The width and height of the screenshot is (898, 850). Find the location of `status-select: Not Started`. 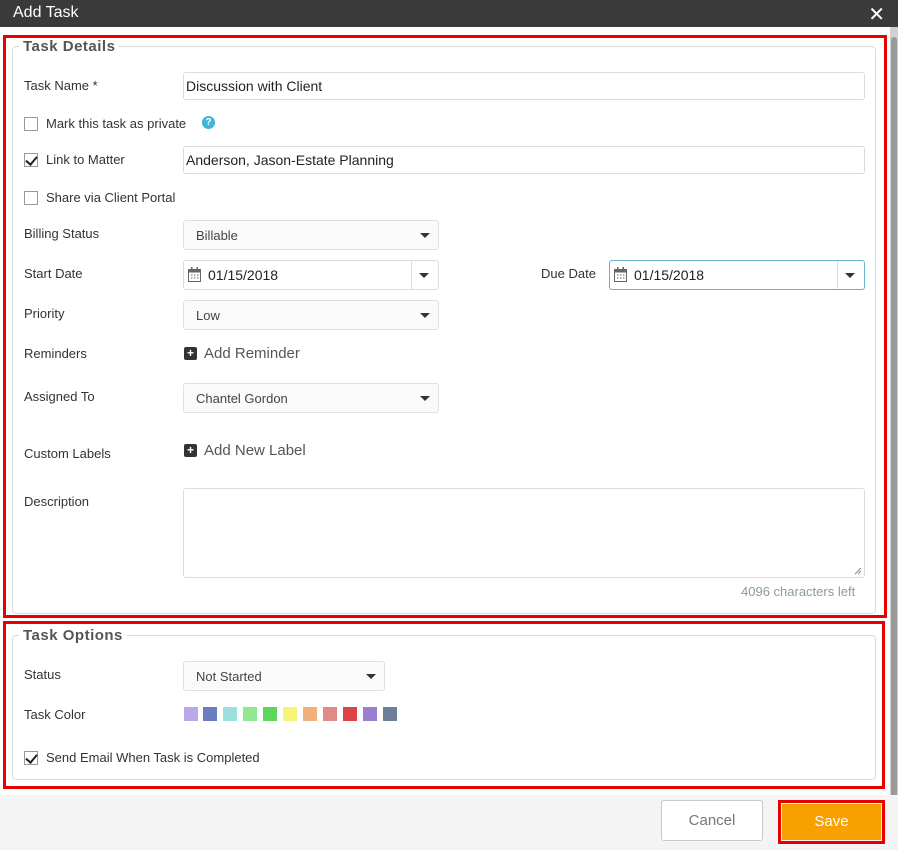

status-select: Not Started is located at coordinates (284, 676).